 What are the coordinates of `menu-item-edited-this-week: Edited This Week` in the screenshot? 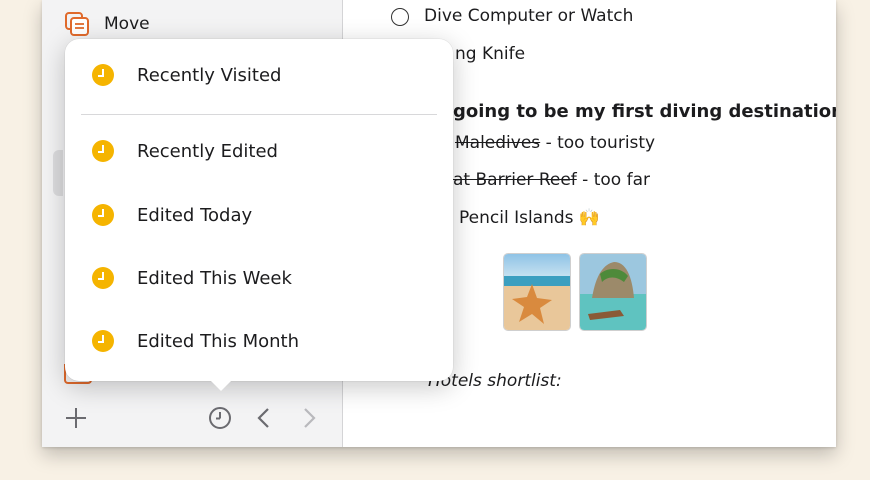 It's located at (259, 278).